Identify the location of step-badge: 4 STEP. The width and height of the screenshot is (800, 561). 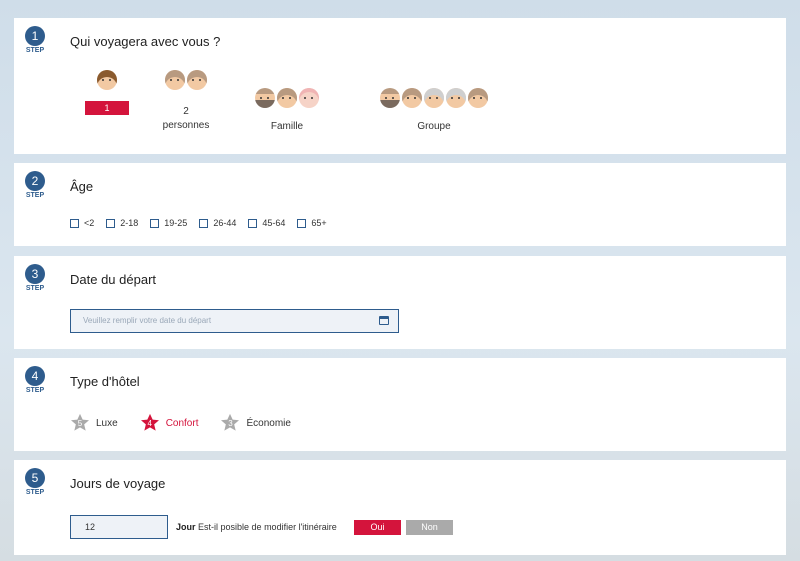
(35, 380).